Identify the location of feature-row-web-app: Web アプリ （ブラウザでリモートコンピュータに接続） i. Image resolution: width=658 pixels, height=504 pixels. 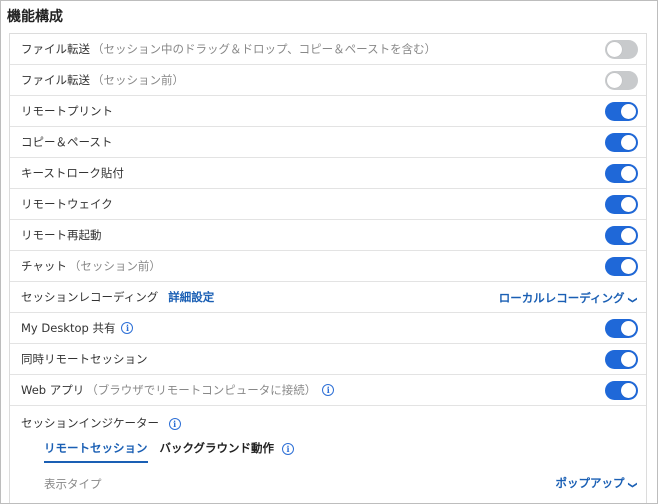
(328, 390).